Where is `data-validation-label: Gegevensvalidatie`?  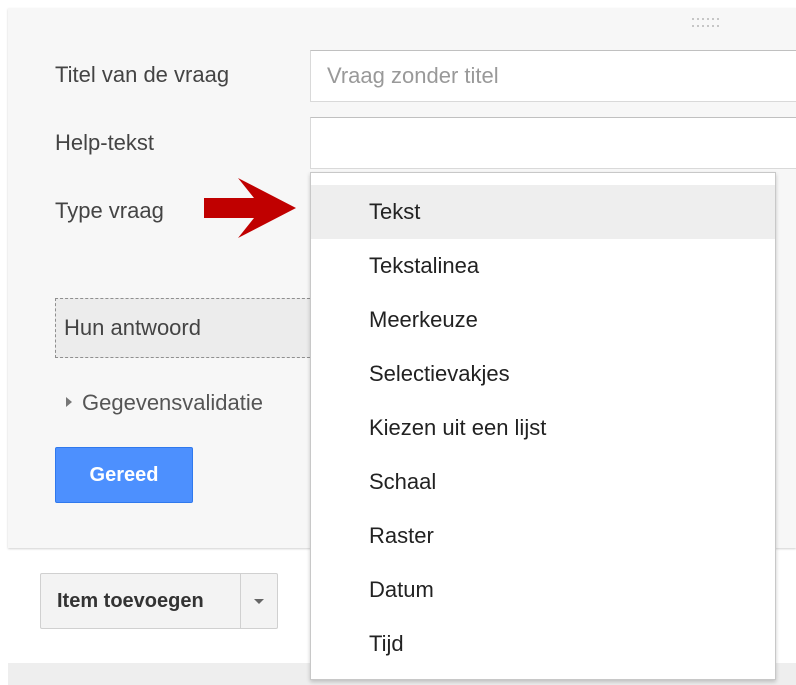
data-validation-label: Gegevensvalidatie is located at coordinates (173, 402).